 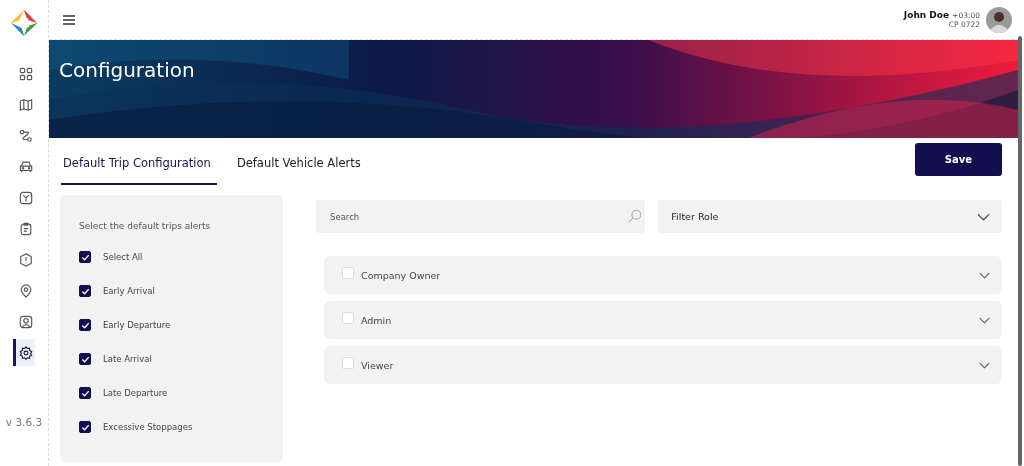 What do you see at coordinates (135, 393) in the screenshot?
I see `alert-label: Late Departure` at bounding box center [135, 393].